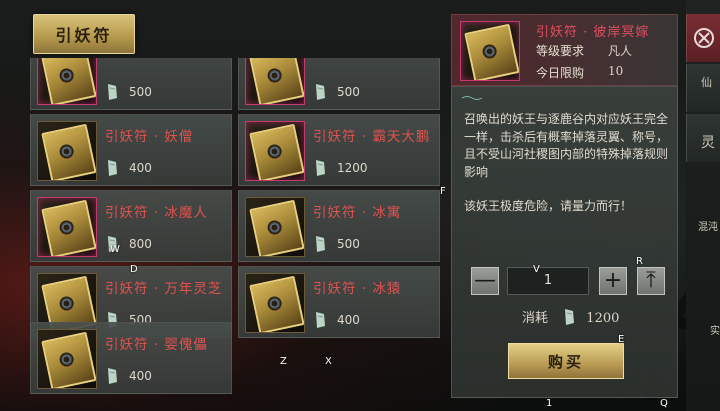 The image size is (720, 411). What do you see at coordinates (603, 318) in the screenshot?
I see `cost-value: 1200` at bounding box center [603, 318].